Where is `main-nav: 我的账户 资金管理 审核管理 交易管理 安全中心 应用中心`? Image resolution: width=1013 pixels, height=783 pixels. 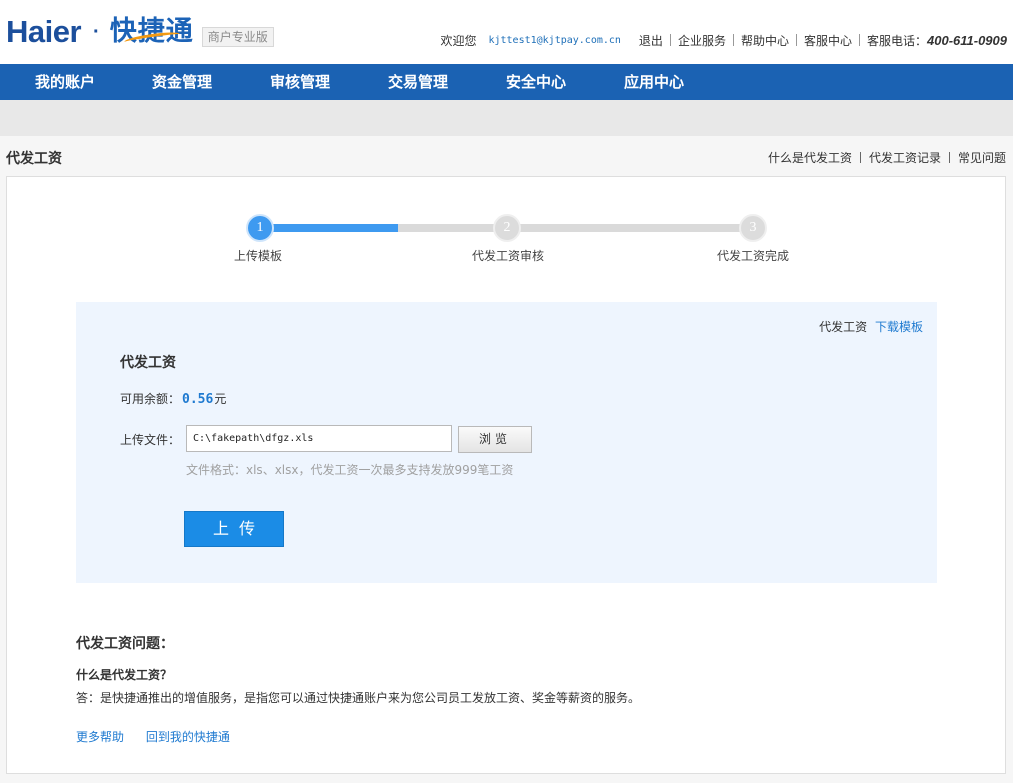
main-nav: 我的账户 资金管理 审核管理 交易管理 安全中心 应用中心 is located at coordinates (506, 82).